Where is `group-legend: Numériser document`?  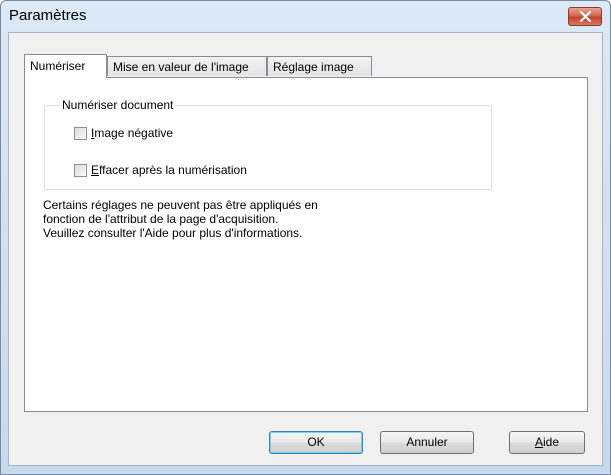
group-legend: Numériser document is located at coordinates (118, 105).